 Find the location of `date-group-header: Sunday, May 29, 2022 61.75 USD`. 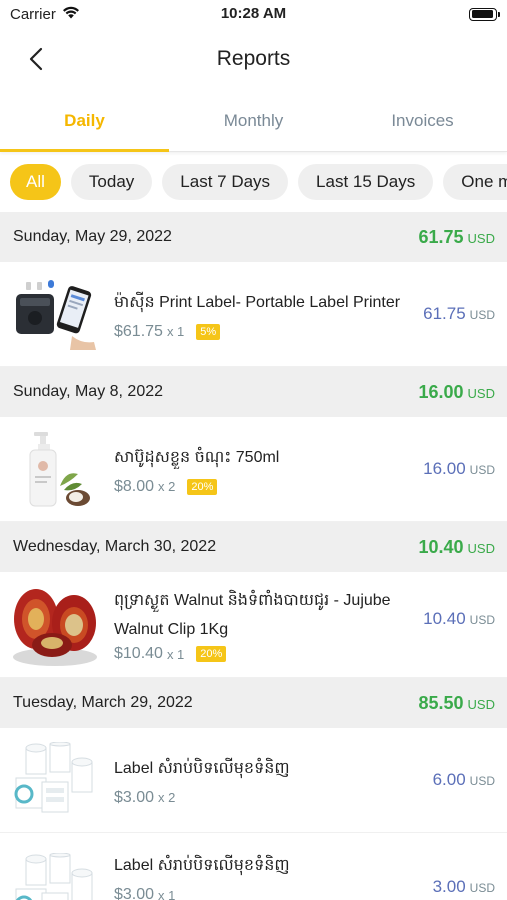

date-group-header: Sunday, May 29, 2022 61.75 USD is located at coordinates (253, 237).